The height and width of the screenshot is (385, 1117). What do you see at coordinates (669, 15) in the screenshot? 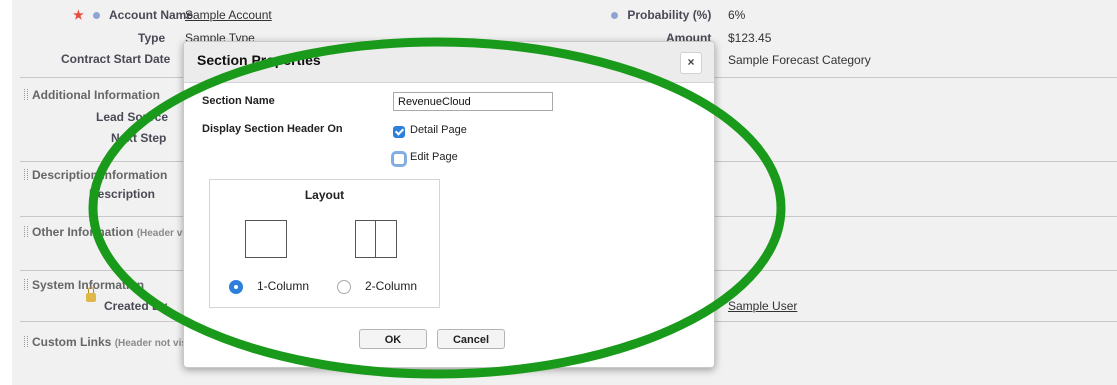
I see `probability-label: Probability (%)` at bounding box center [669, 15].